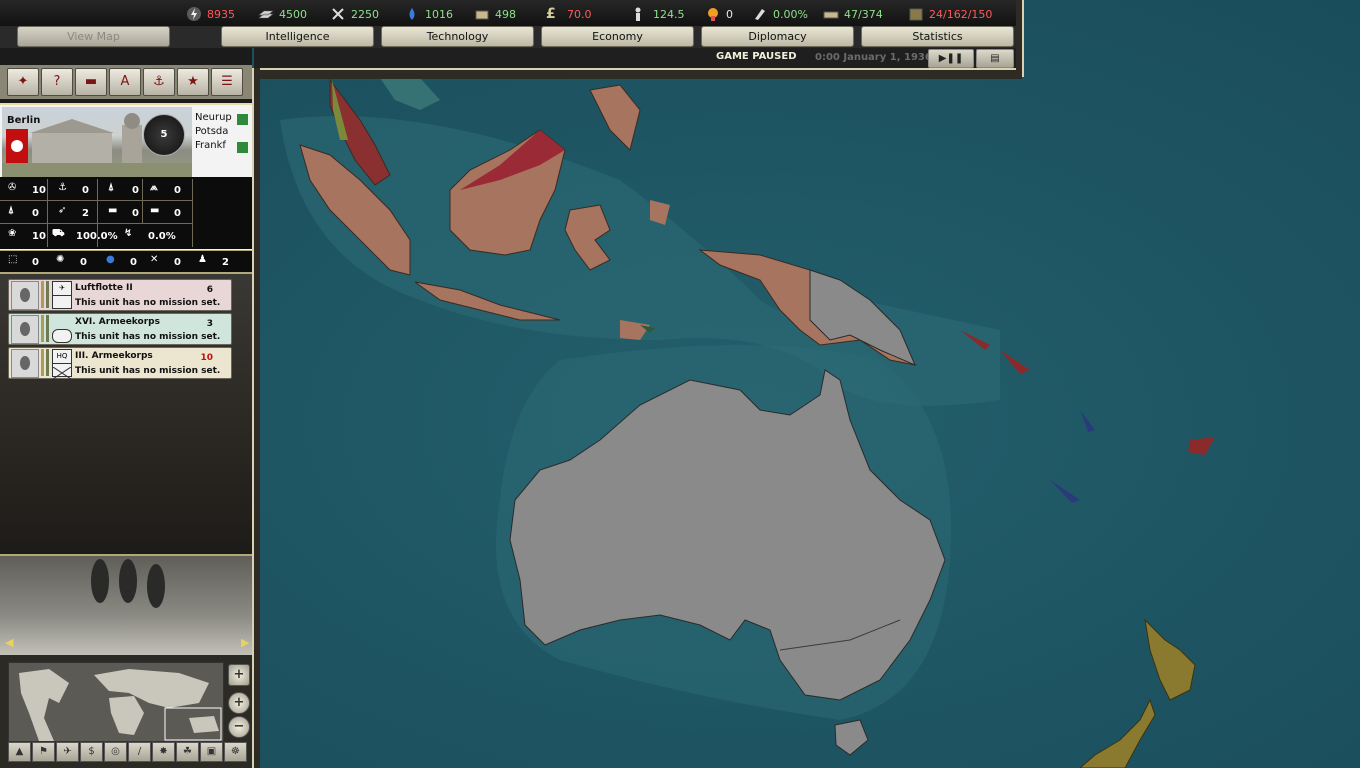 This screenshot has width=1360, height=768. Describe the element at coordinates (293, 14) in the screenshot. I see `metal-value: 4500` at that location.